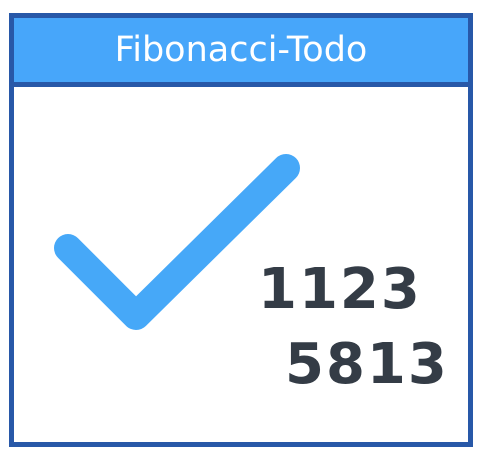 The height and width of the screenshot is (454, 480). I want to click on fibonacci-numbers-row-2: 5813, so click(367, 364).